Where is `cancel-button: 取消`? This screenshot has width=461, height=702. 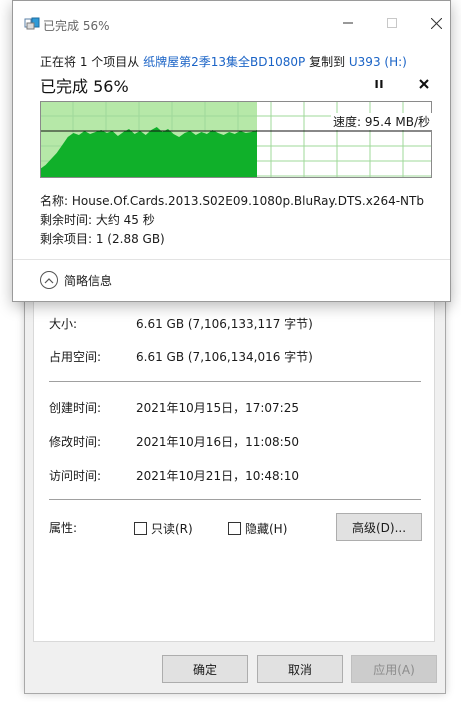 cancel-button: 取消 is located at coordinates (300, 669).